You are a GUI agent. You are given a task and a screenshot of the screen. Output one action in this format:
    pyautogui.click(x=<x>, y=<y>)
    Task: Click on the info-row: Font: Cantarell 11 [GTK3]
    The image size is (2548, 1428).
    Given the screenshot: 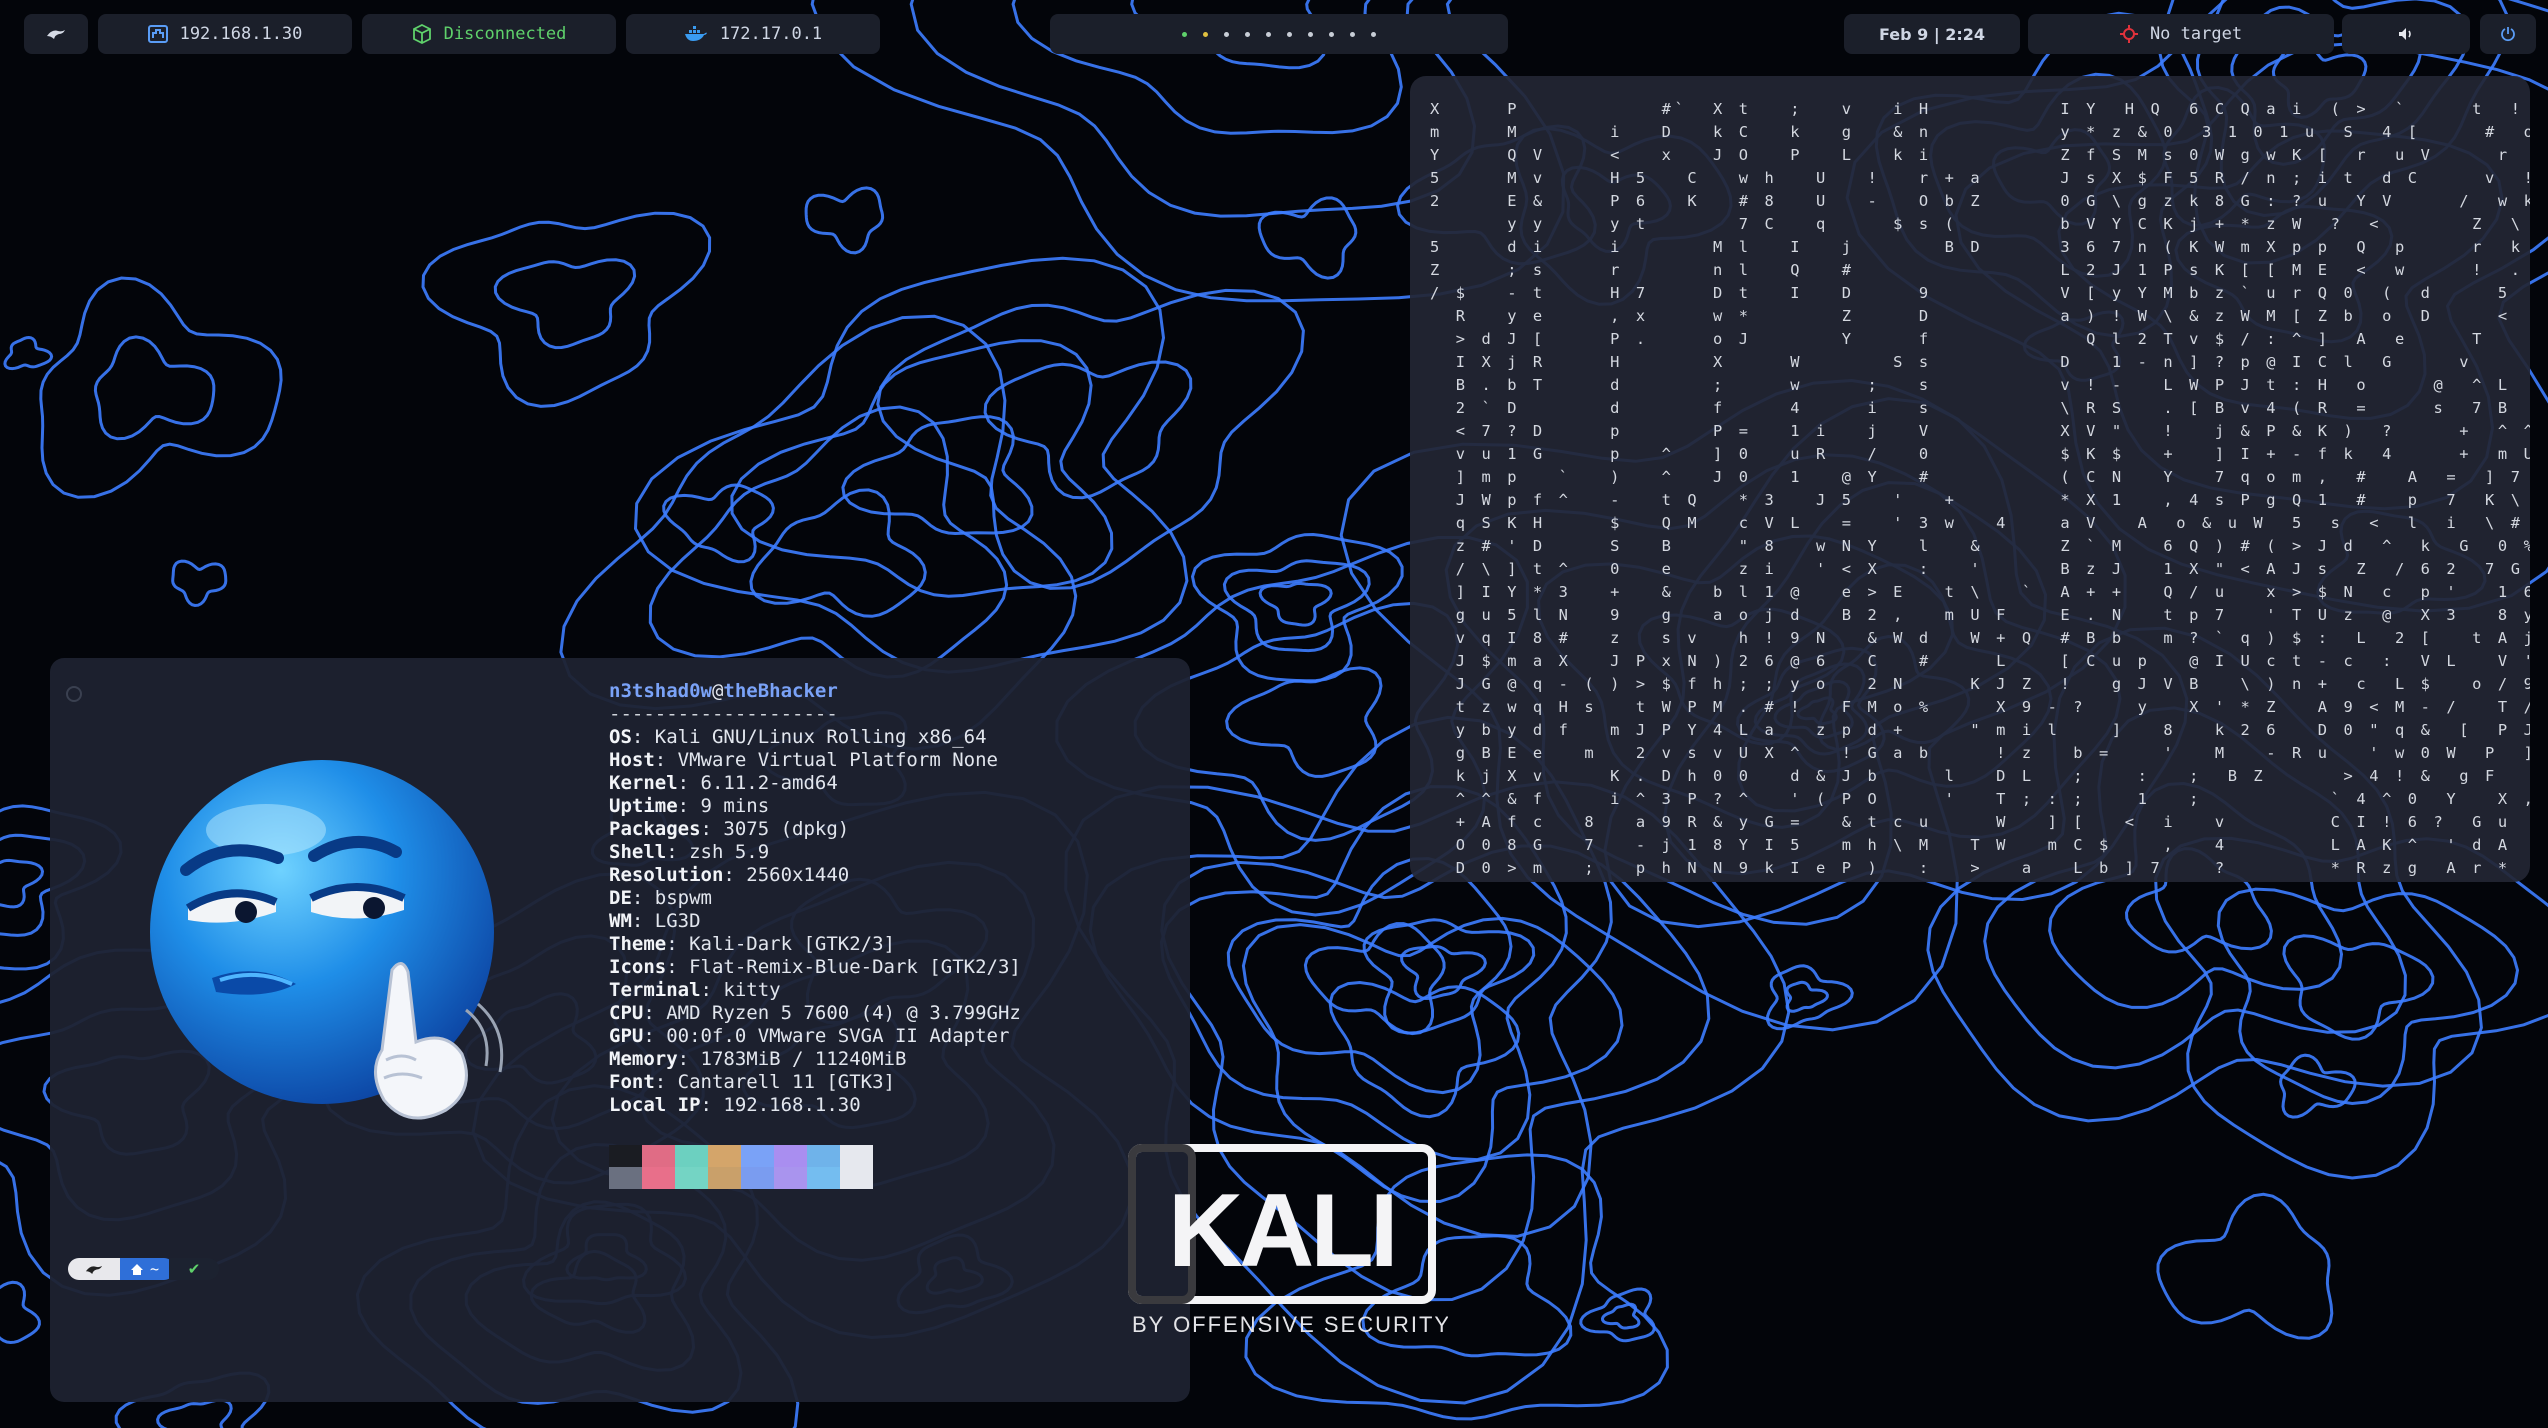 What is the action you would take?
    pyautogui.click(x=752, y=1082)
    